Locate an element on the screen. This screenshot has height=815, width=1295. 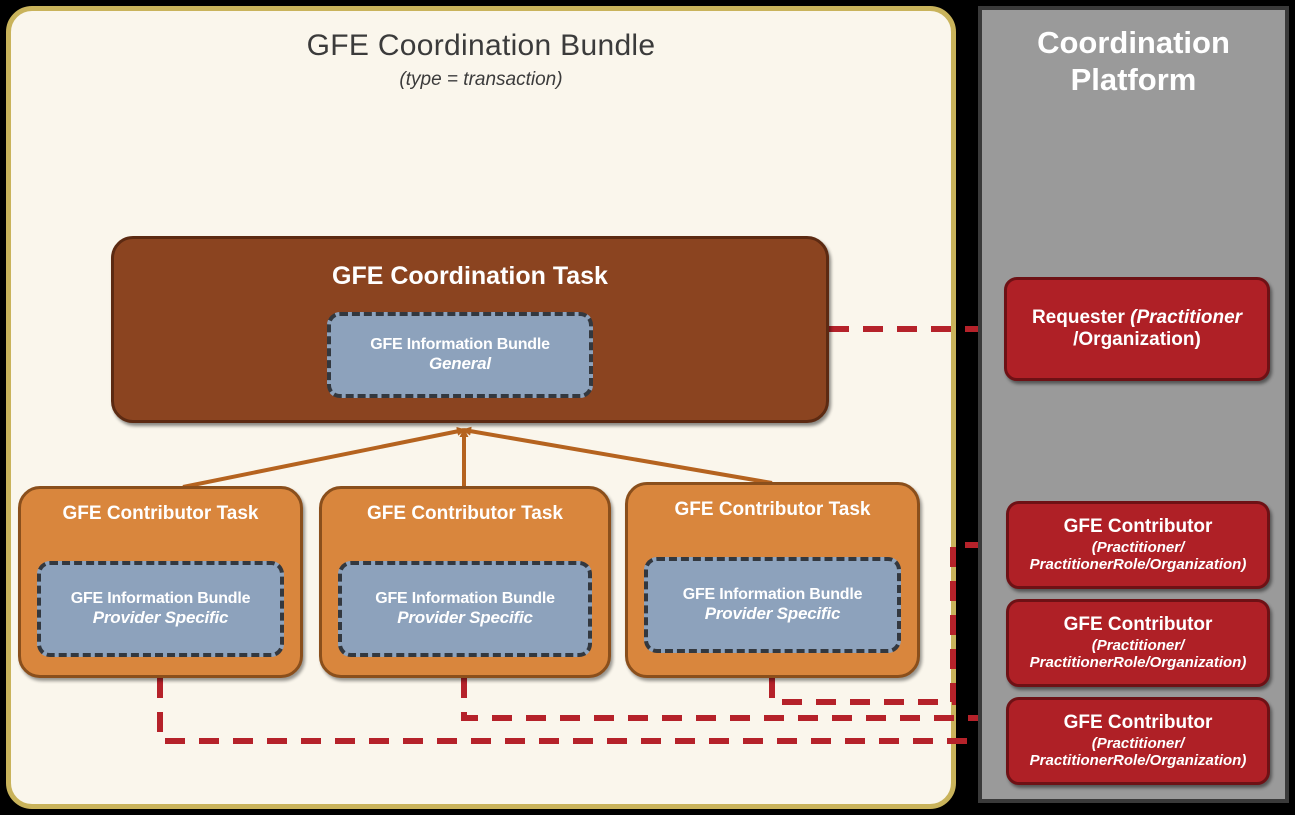
actor-requester: Requester (Practitioner /Organization) is located at coordinates (1137, 329).